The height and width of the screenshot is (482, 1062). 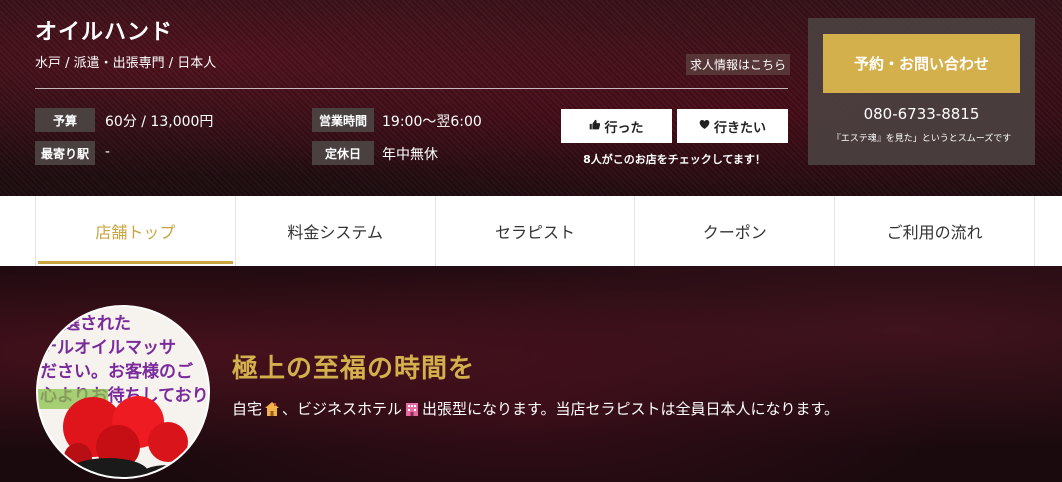 I want to click on holiday-value: 年中無休, so click(x=410, y=155).